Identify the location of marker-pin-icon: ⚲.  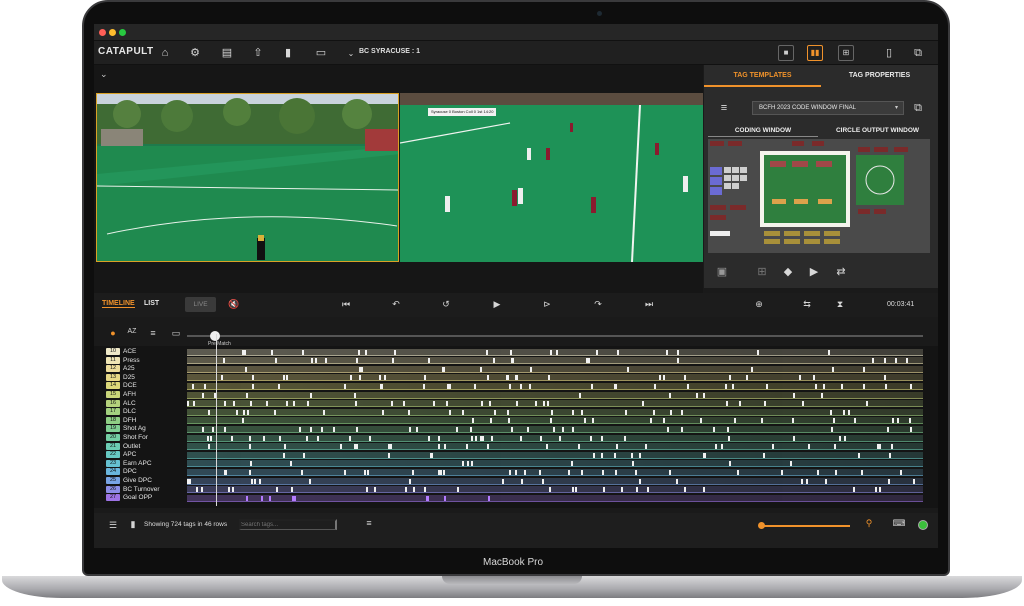
(869, 523).